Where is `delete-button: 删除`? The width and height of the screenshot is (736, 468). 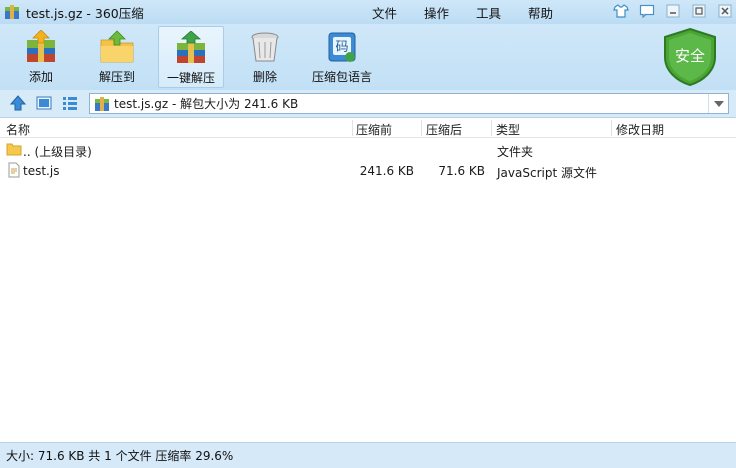
delete-button: 删除 is located at coordinates (265, 57).